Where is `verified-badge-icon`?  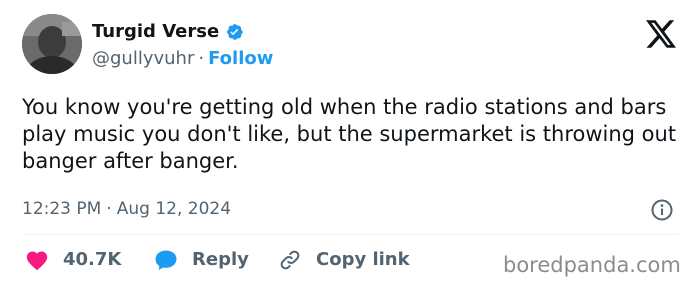 verified-badge-icon is located at coordinates (234, 32).